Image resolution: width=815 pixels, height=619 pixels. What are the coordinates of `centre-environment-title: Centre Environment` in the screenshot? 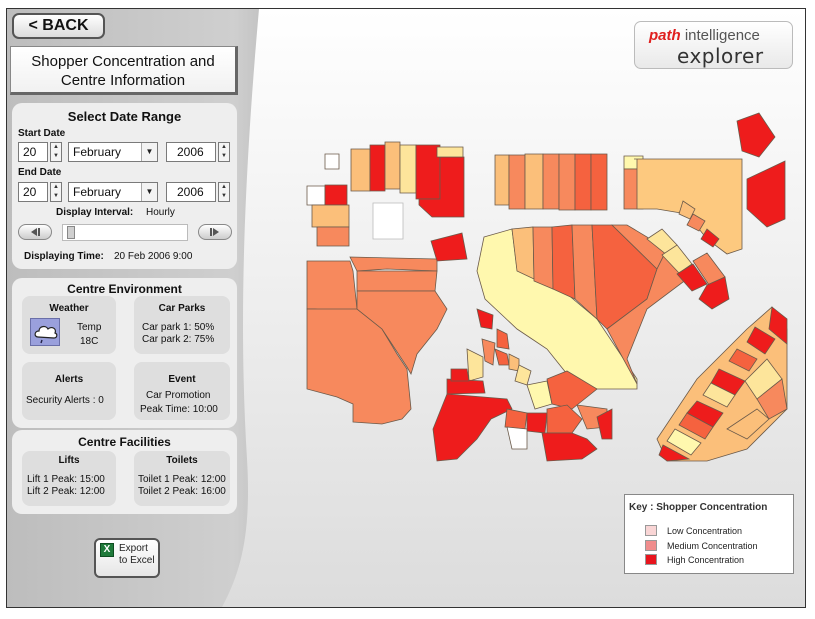 It's located at (124, 289).